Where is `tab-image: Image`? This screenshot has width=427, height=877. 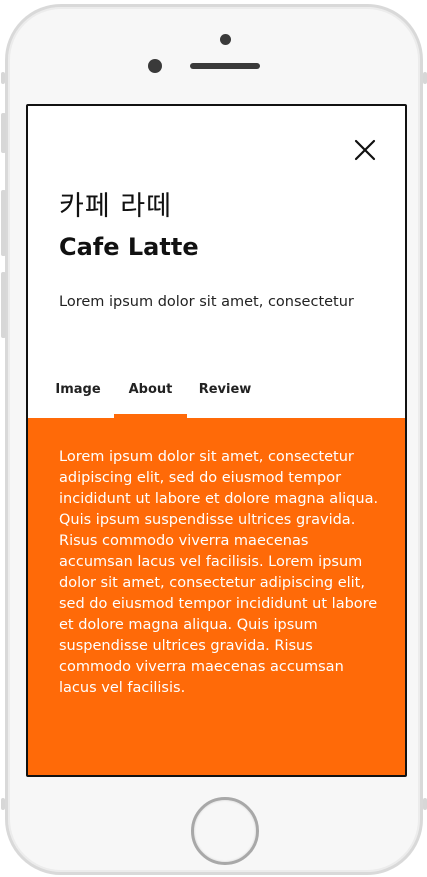 tab-image: Image is located at coordinates (78, 396).